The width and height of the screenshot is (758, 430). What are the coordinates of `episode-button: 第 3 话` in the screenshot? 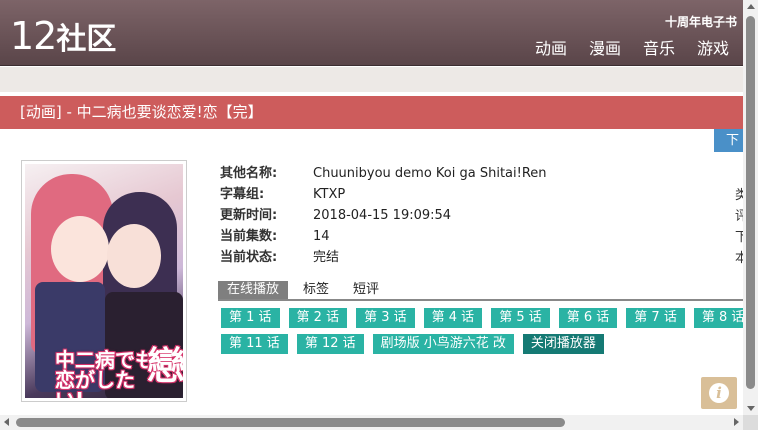 It's located at (385, 318).